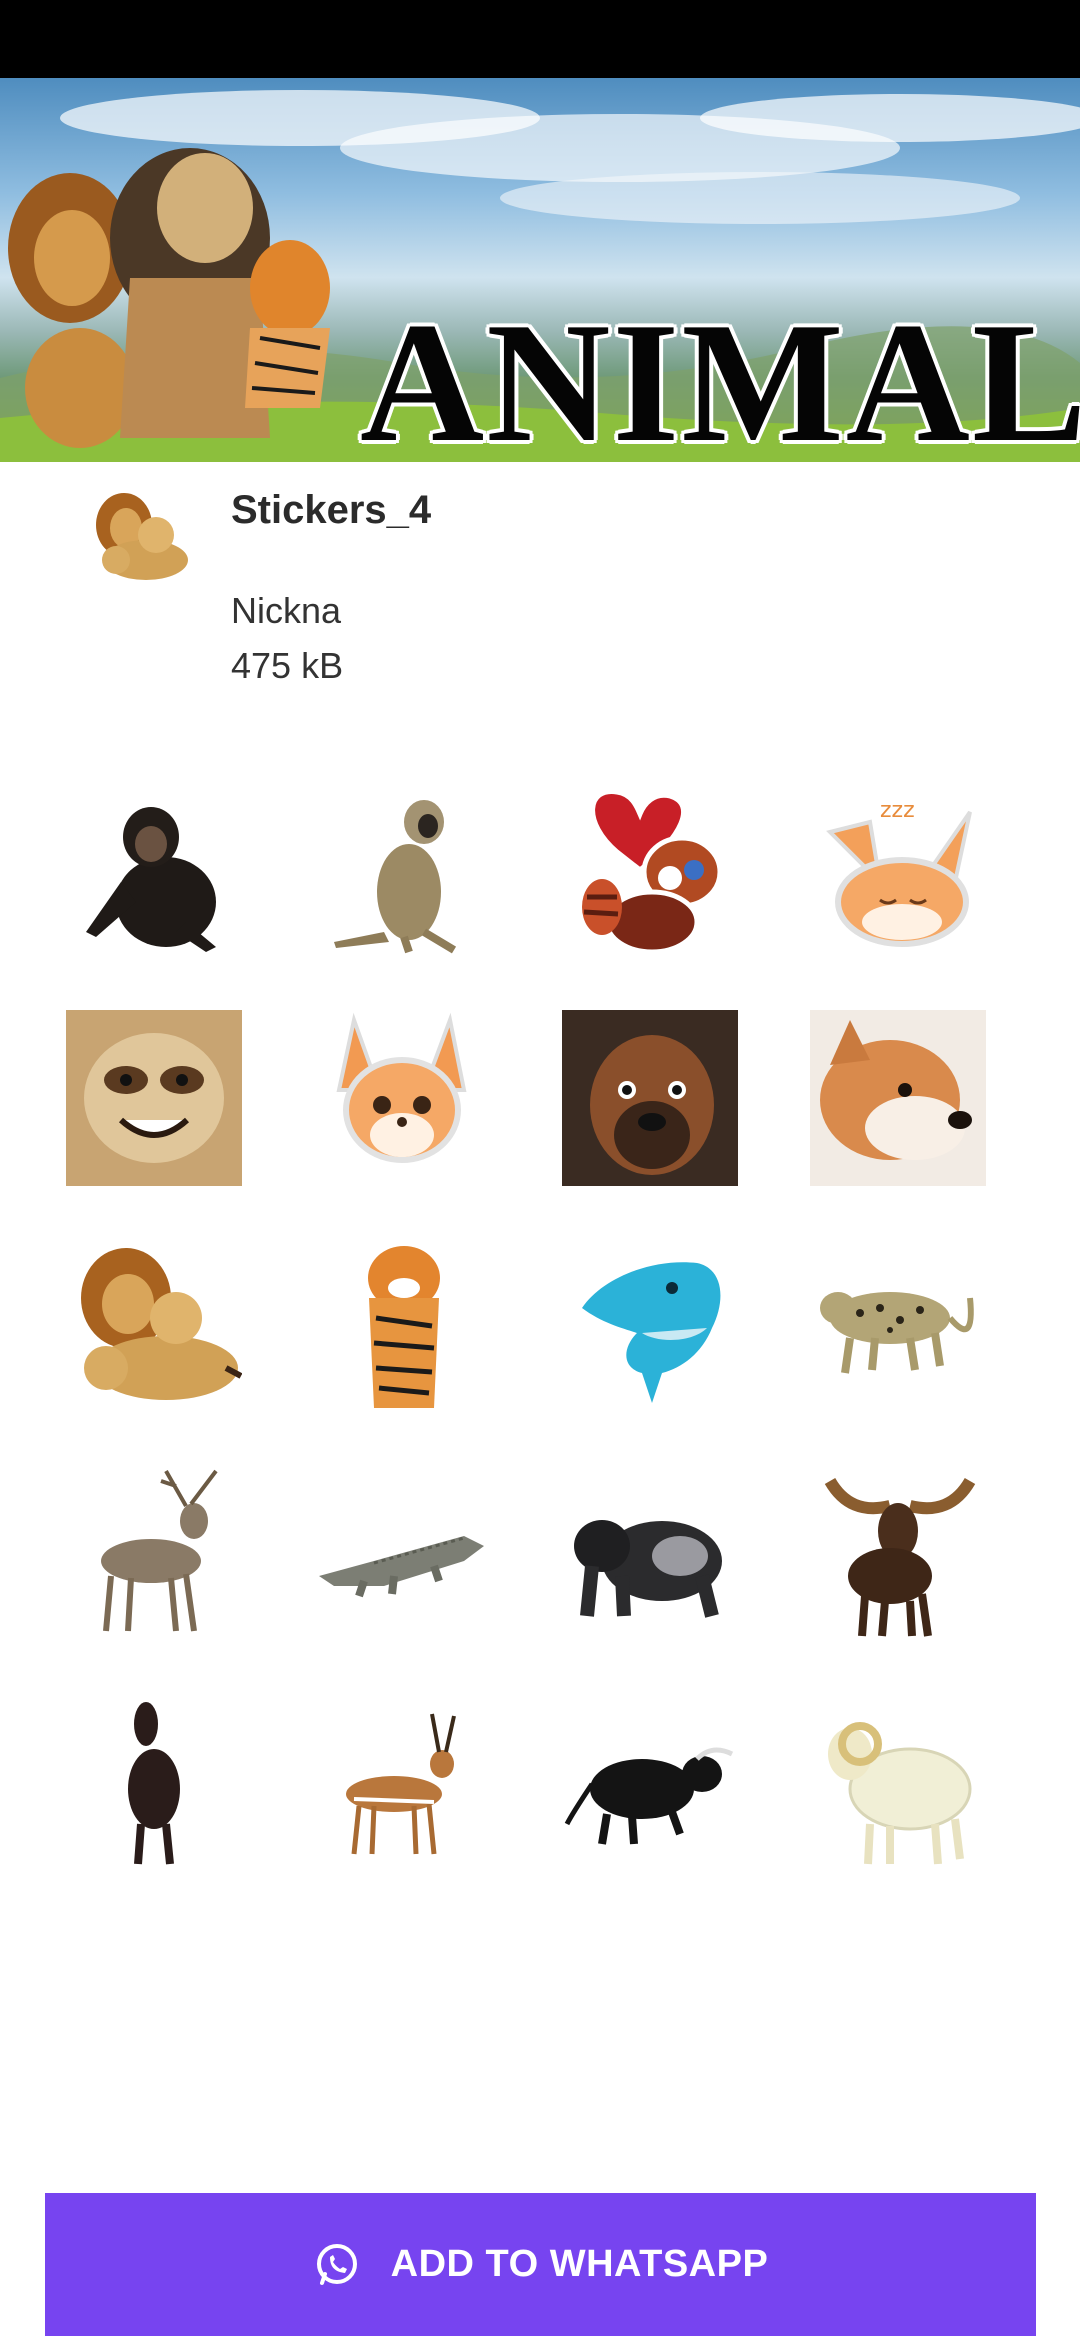  What do you see at coordinates (161, 1324) in the screenshot?
I see `lion-family-icon-large` at bounding box center [161, 1324].